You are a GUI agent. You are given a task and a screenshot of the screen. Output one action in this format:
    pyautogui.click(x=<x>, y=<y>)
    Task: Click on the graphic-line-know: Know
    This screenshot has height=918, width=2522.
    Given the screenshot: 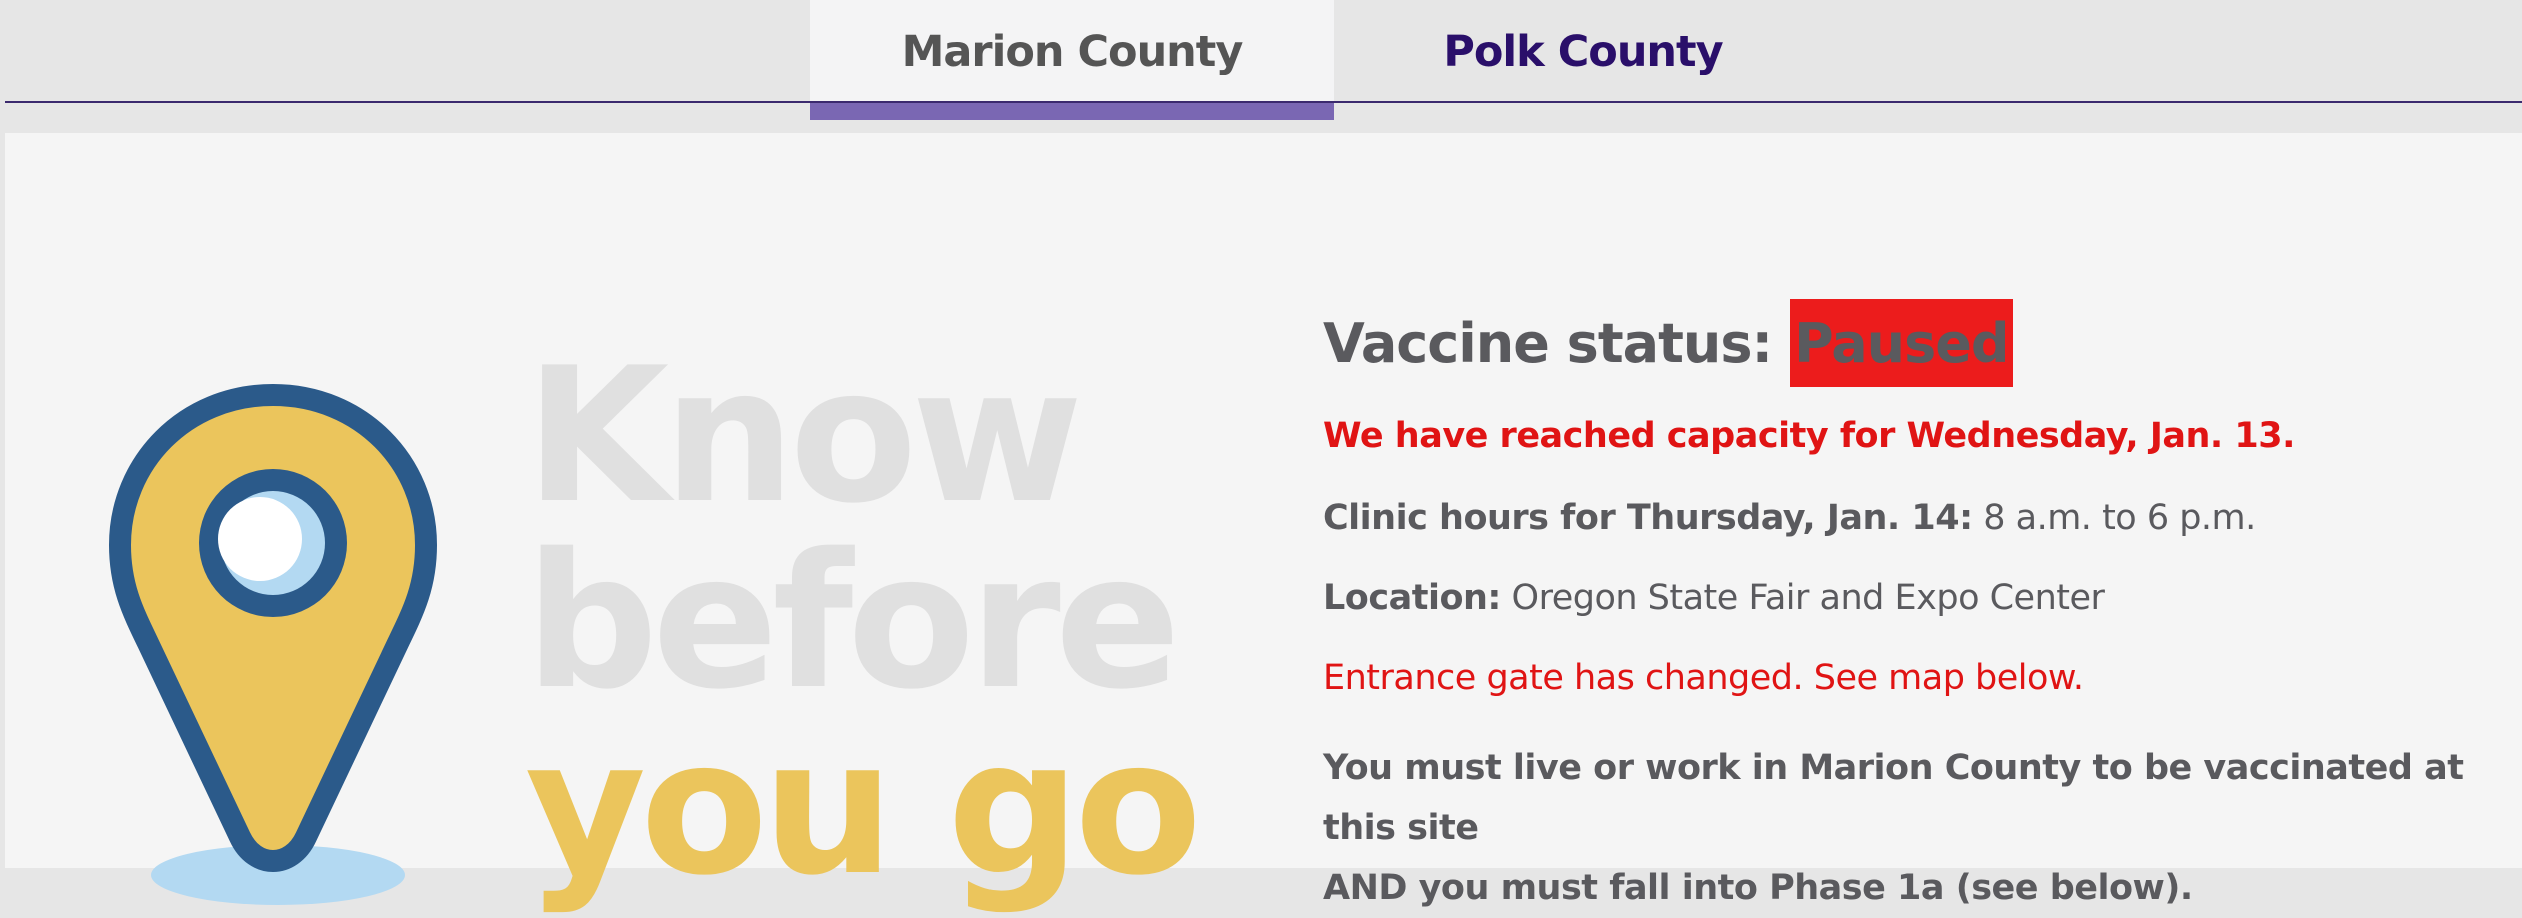 What is the action you would take?
    pyautogui.click(x=804, y=435)
    